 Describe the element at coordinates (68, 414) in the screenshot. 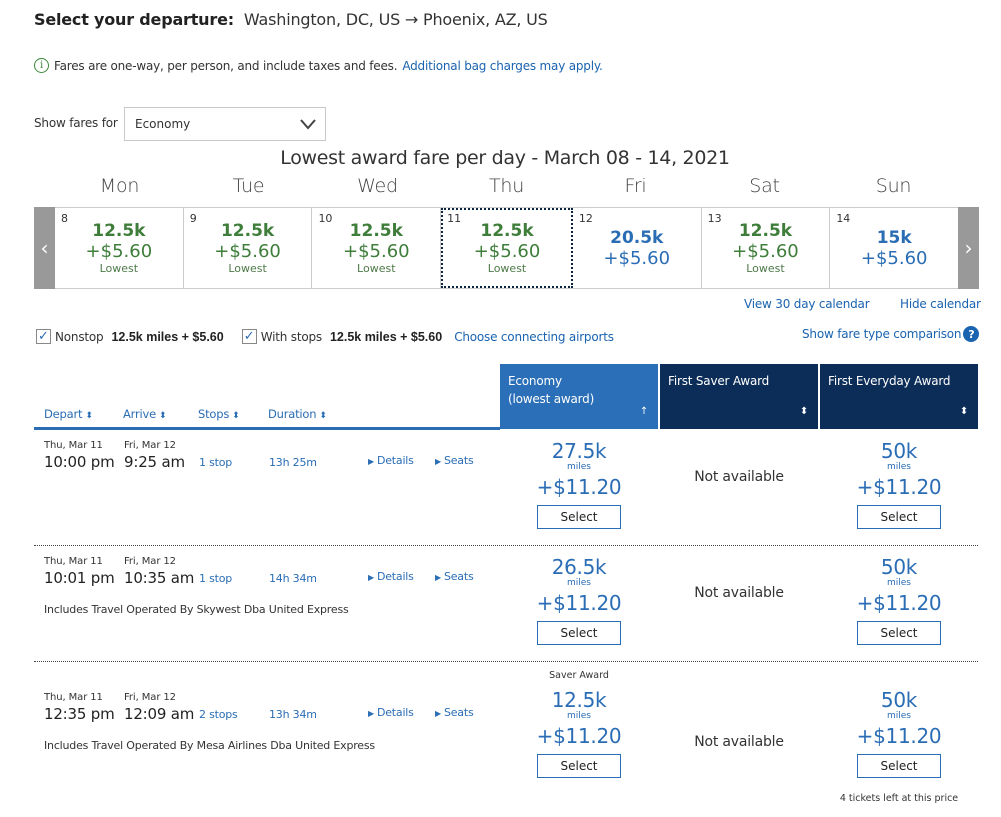

I see `sort-depart: Depart ⬍` at that location.